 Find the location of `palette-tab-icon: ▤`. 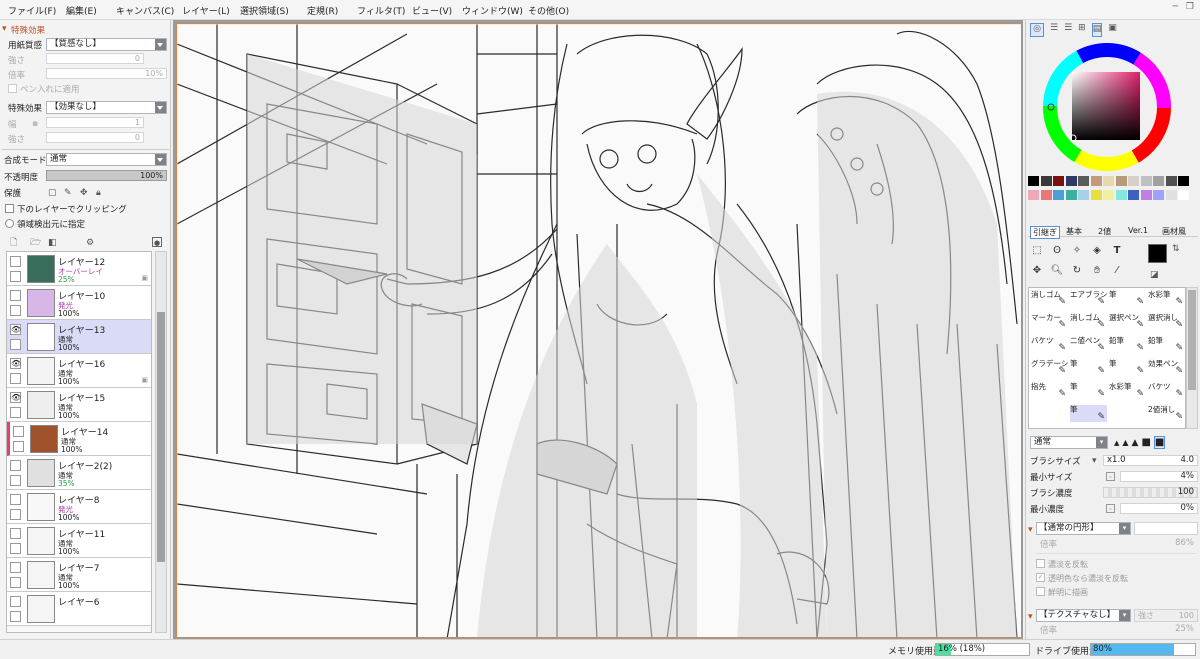

palette-tab-icon: ▤ is located at coordinates (1097, 30).